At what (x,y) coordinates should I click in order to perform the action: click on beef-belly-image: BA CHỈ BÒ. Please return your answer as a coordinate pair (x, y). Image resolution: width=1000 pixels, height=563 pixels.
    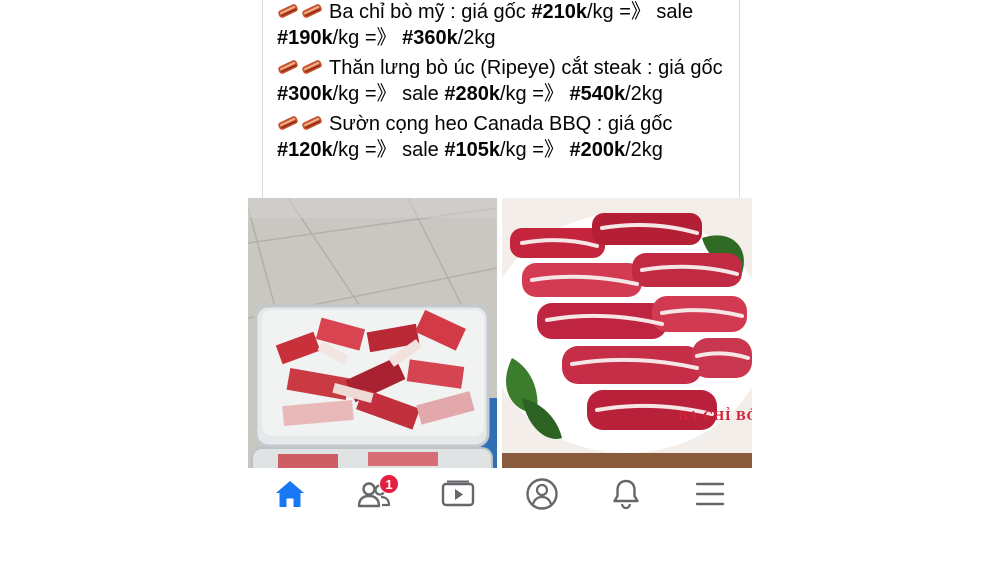
    Looking at the image, I should click on (627, 333).